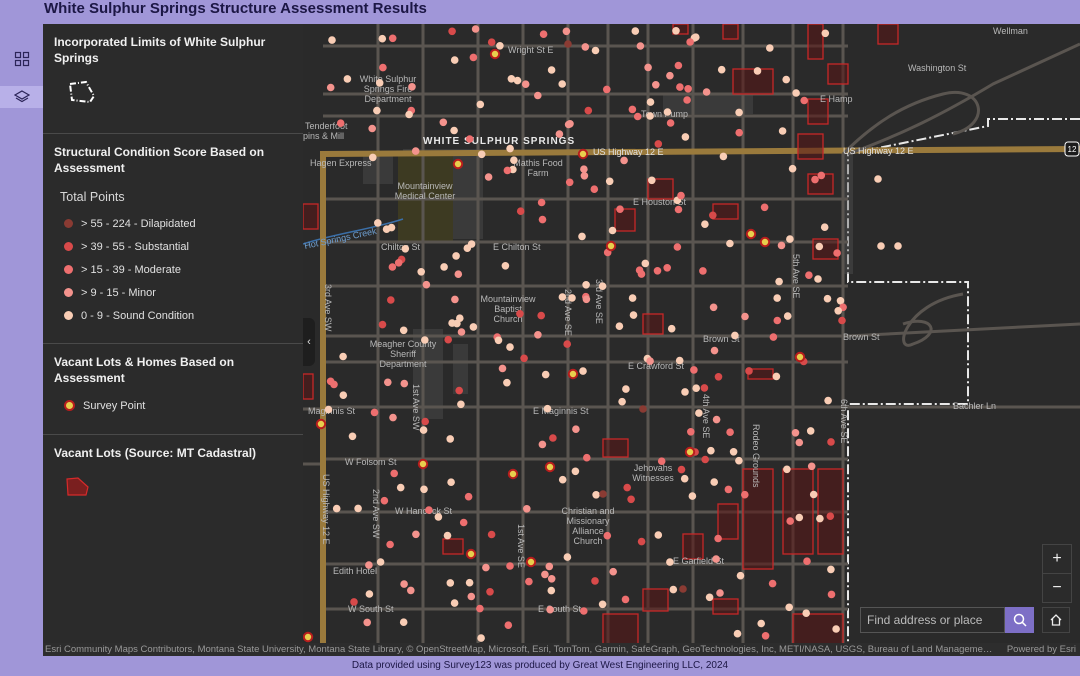  Describe the element at coordinates (1041, 649) in the screenshot. I see `powered-by-esri: Powered by Esri` at that location.